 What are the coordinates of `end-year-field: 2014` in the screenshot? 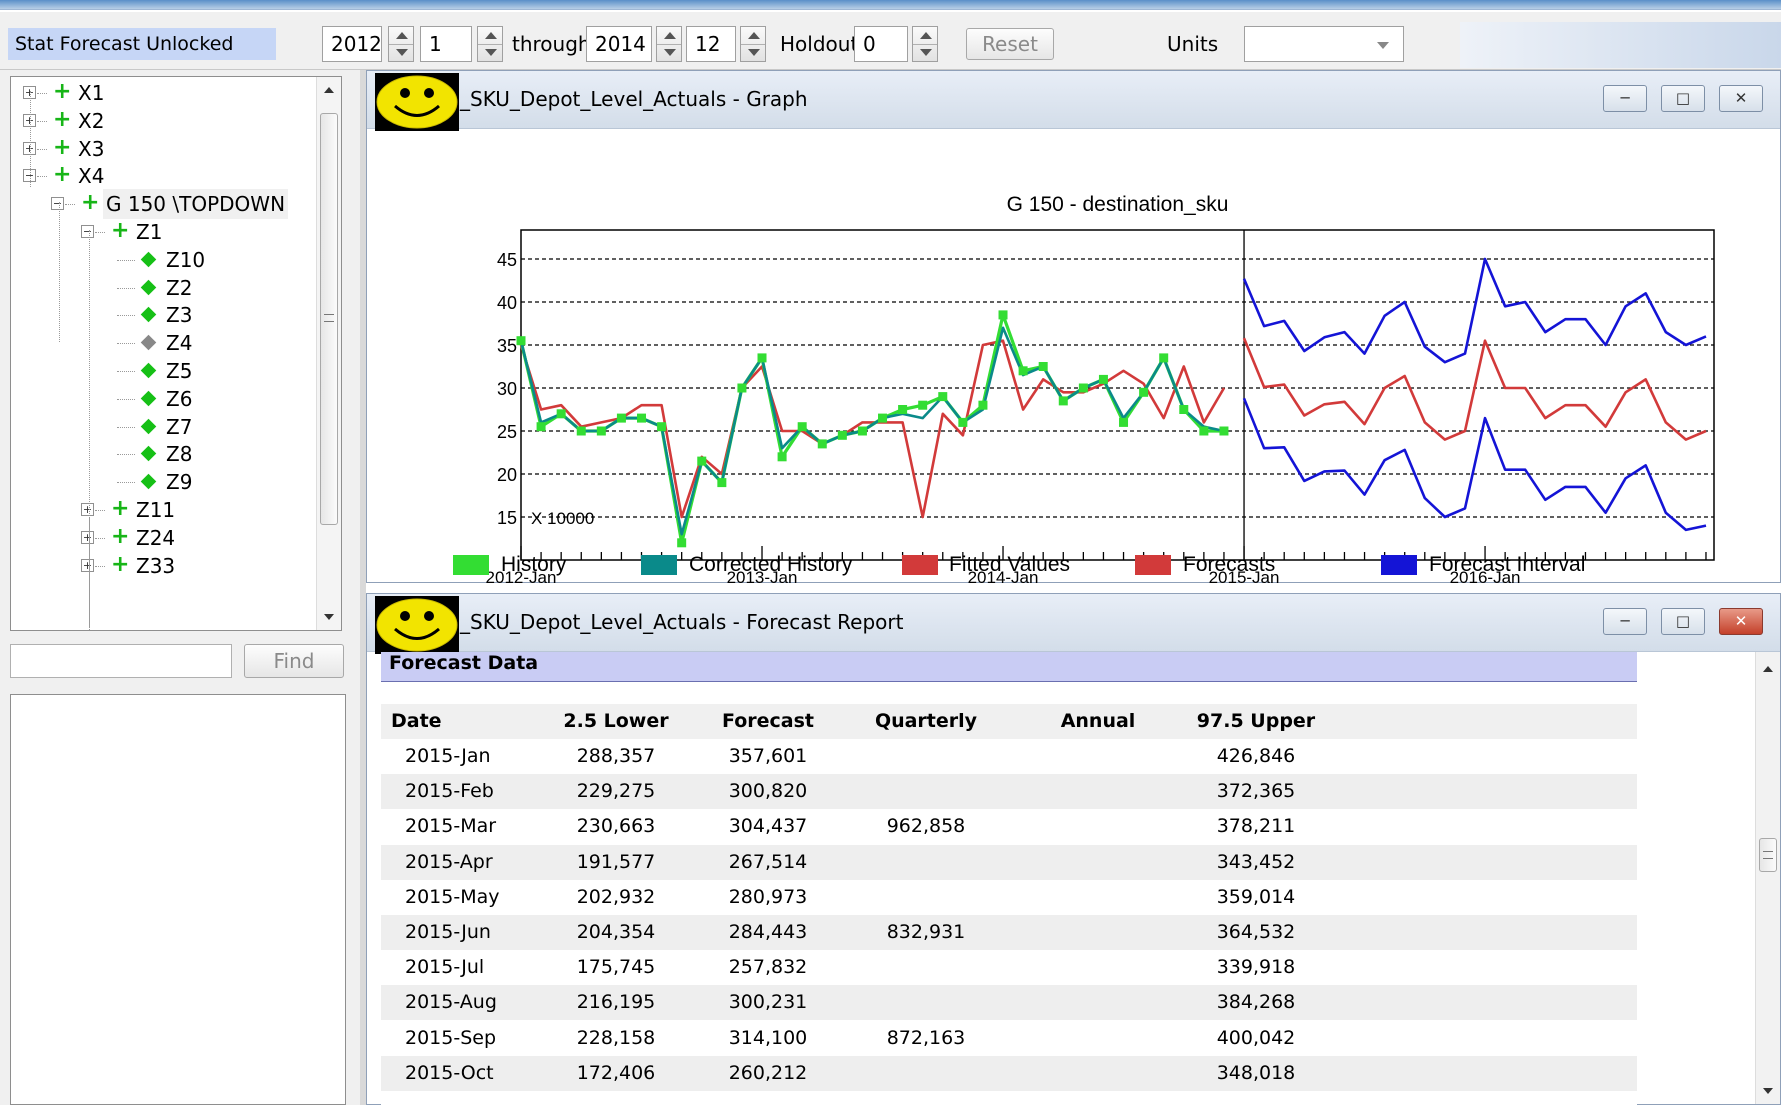 It's located at (619, 44).